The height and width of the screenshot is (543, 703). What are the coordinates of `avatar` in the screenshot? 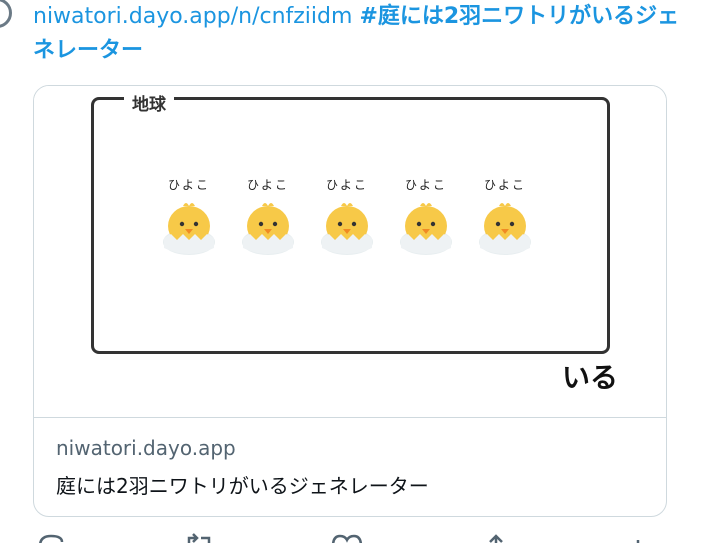 It's located at (6, 14).